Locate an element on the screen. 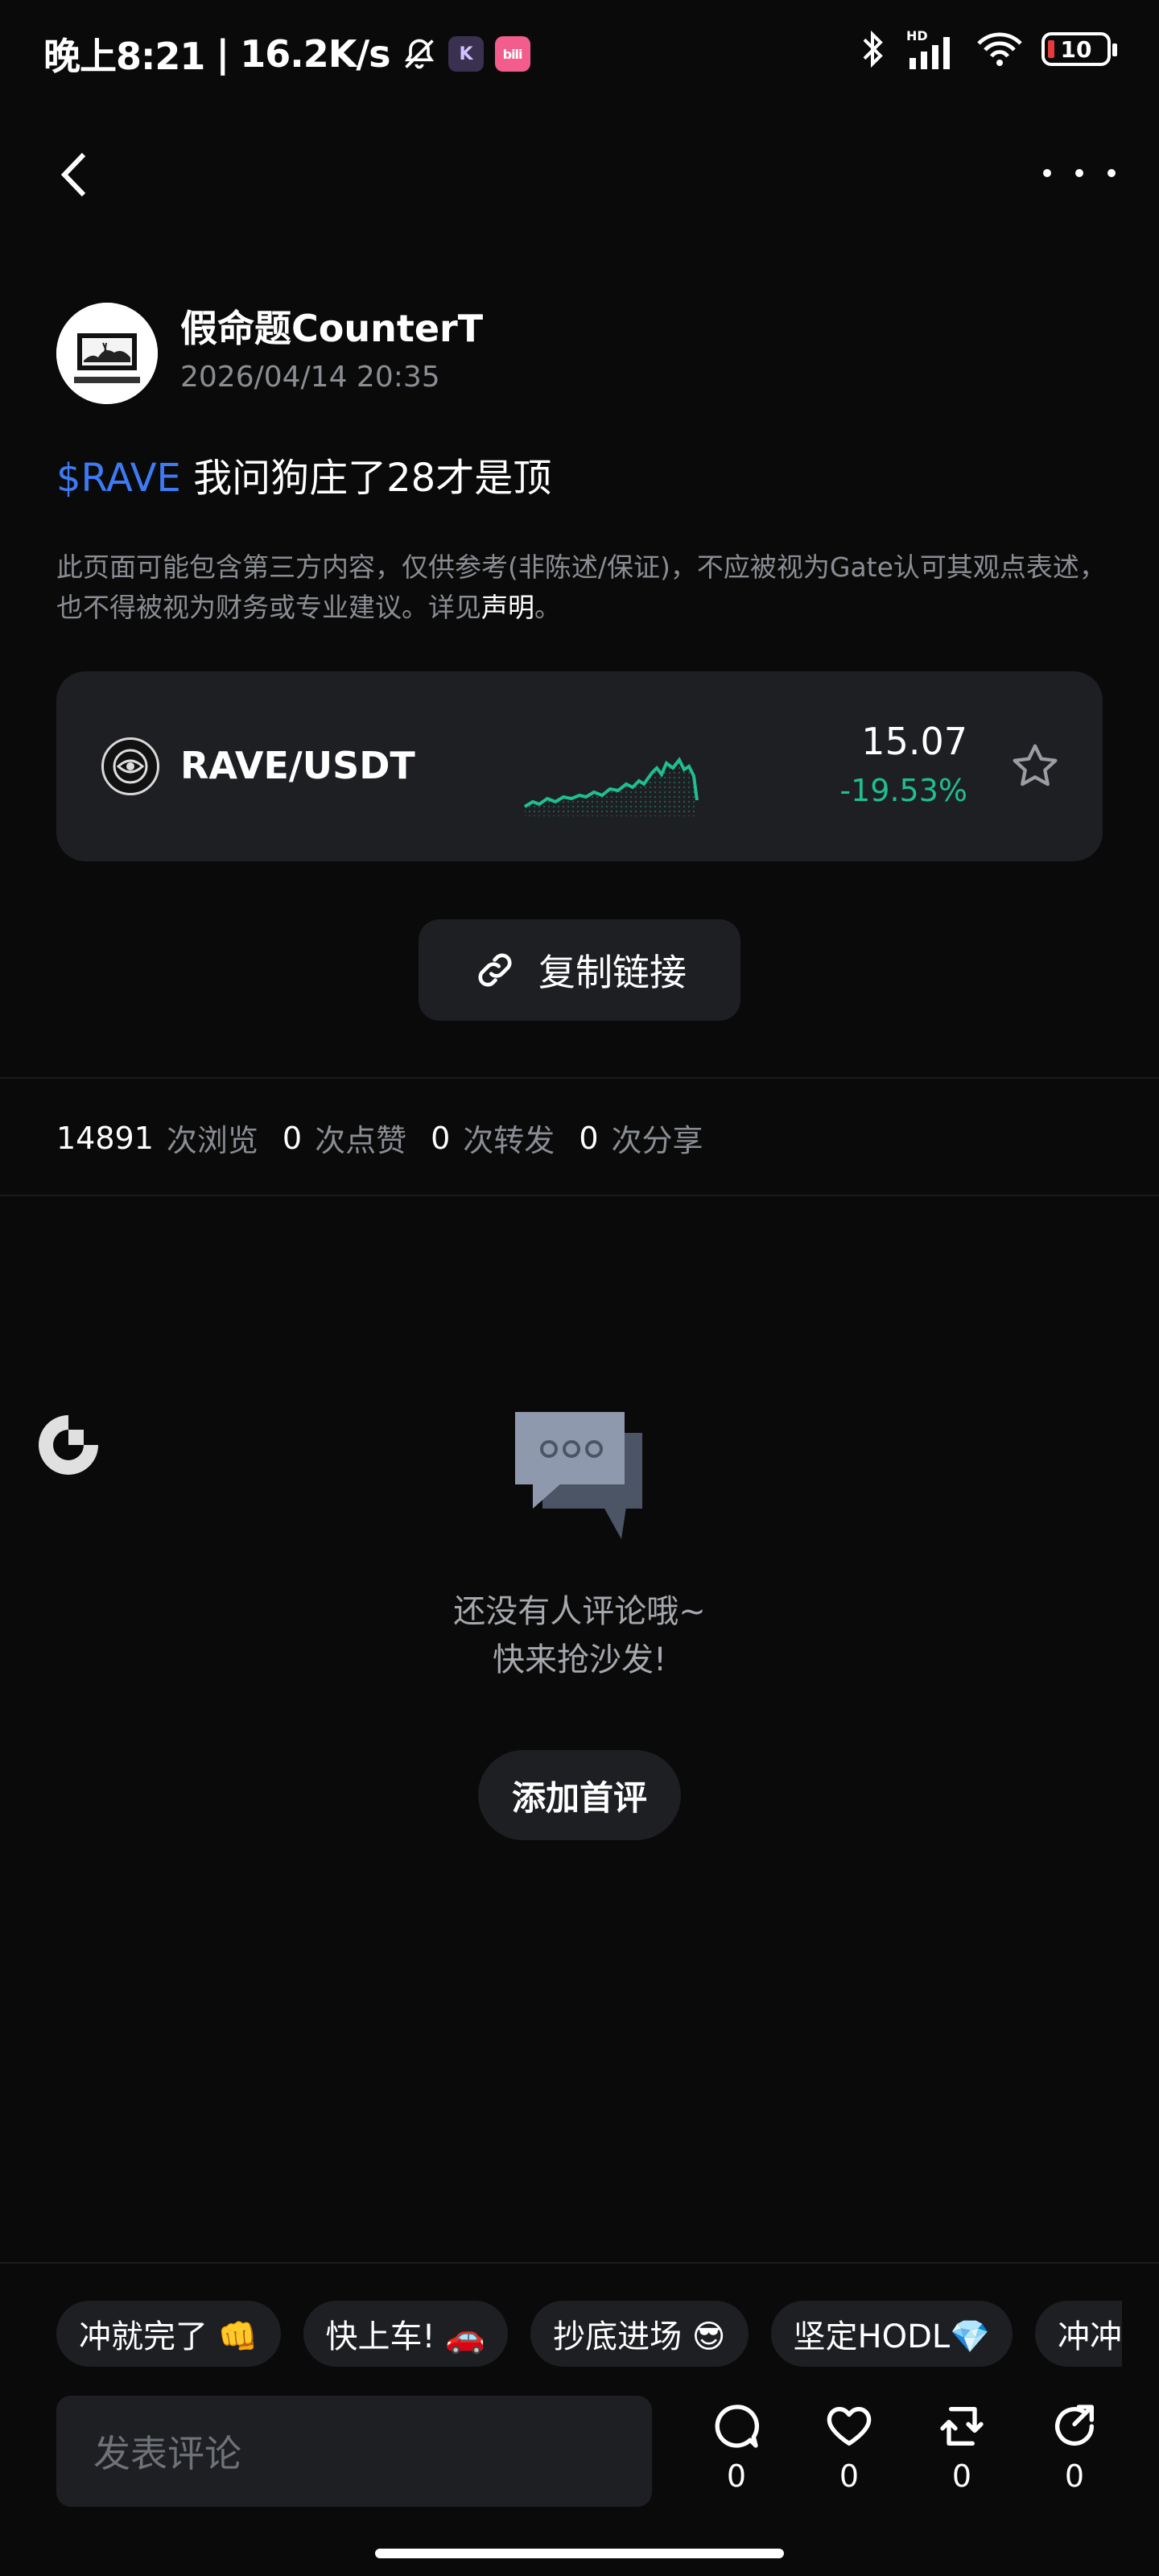 The width and height of the screenshot is (1159, 2576). back-button is located at coordinates (76, 175).